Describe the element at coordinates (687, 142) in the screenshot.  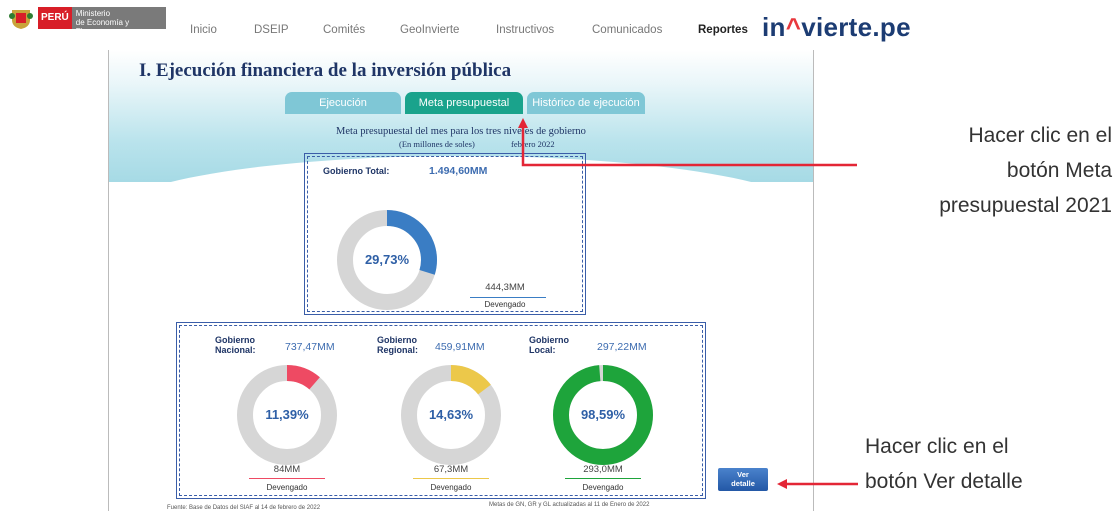
I see `arrow-to-meta-tab` at that location.